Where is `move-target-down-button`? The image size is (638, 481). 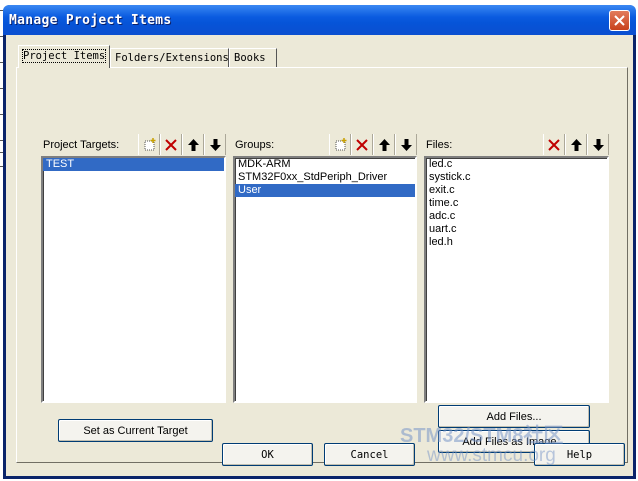
move-target-down-button is located at coordinates (215, 144).